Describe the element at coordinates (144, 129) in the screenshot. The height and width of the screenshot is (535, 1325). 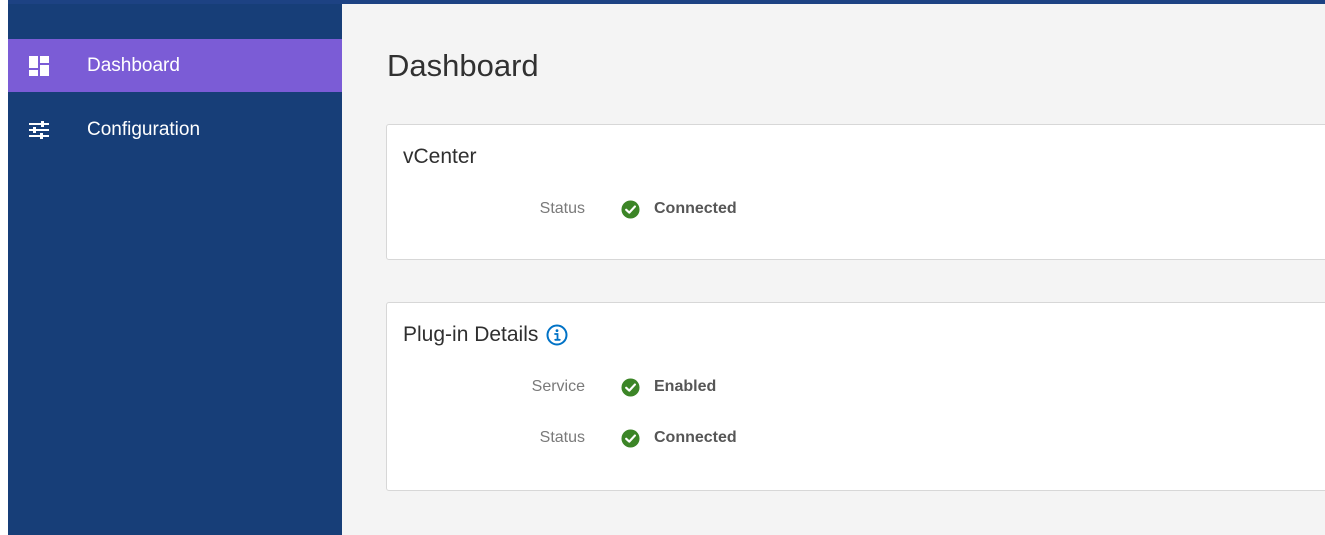
I see `sidebar-item-label: Configuration` at that location.